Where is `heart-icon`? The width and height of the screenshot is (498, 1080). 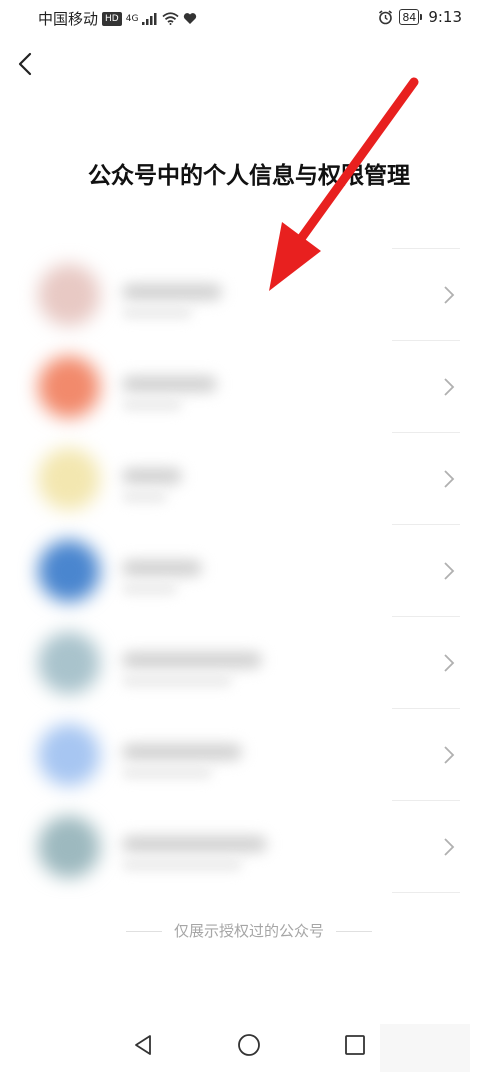 heart-icon is located at coordinates (190, 18).